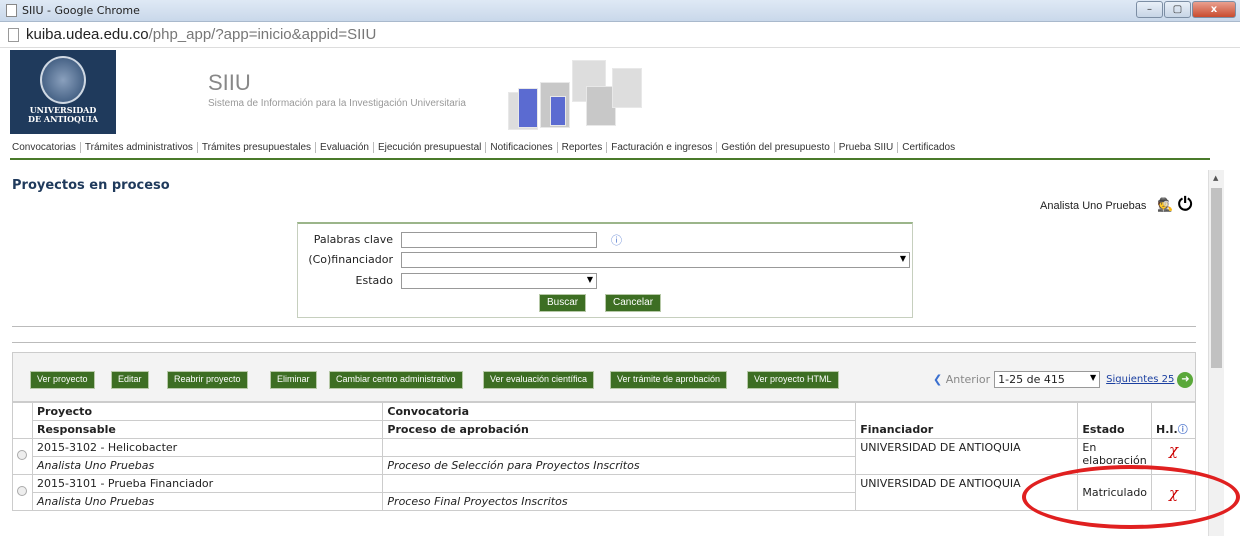  Describe the element at coordinates (207, 483) in the screenshot. I see `cell-proyecto: 2015-3101 - Prueba Financiador` at that location.